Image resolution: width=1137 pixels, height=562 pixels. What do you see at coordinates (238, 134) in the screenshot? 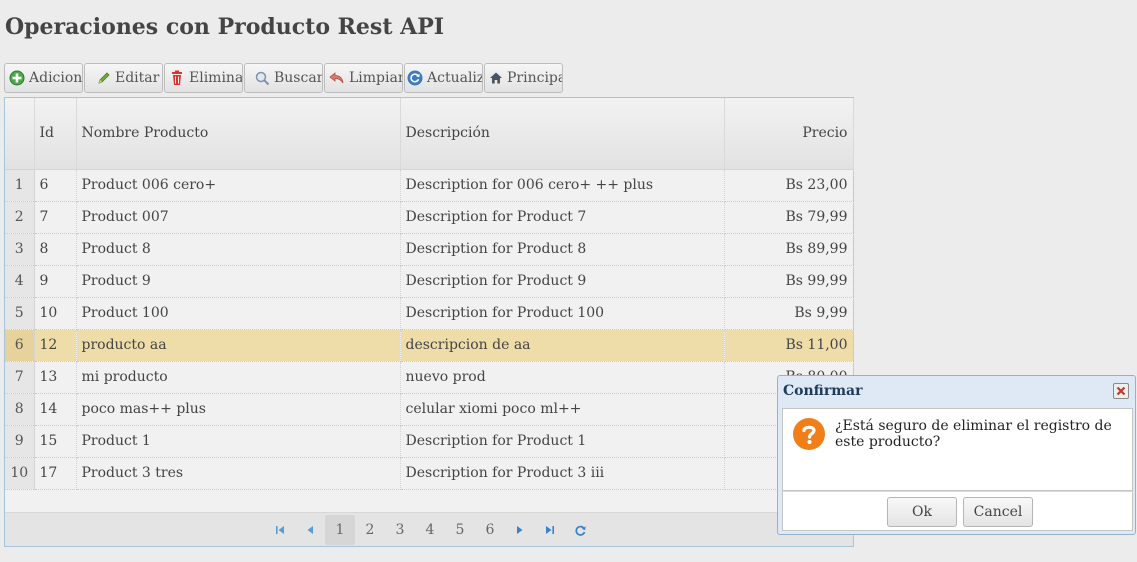
I see `header-name: Nombre Producto` at bounding box center [238, 134].